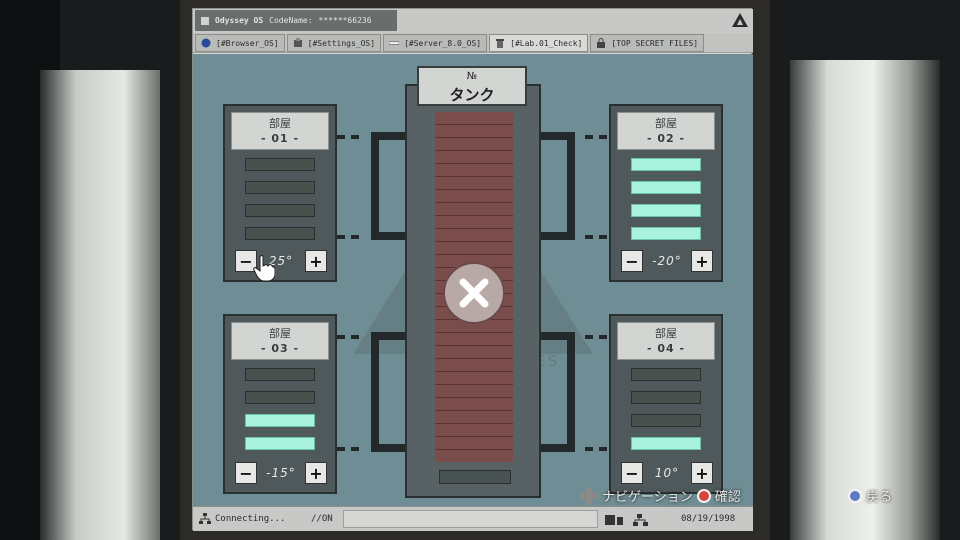 The width and height of the screenshot is (960, 540). I want to click on back-hint: 戻る, so click(870, 495).